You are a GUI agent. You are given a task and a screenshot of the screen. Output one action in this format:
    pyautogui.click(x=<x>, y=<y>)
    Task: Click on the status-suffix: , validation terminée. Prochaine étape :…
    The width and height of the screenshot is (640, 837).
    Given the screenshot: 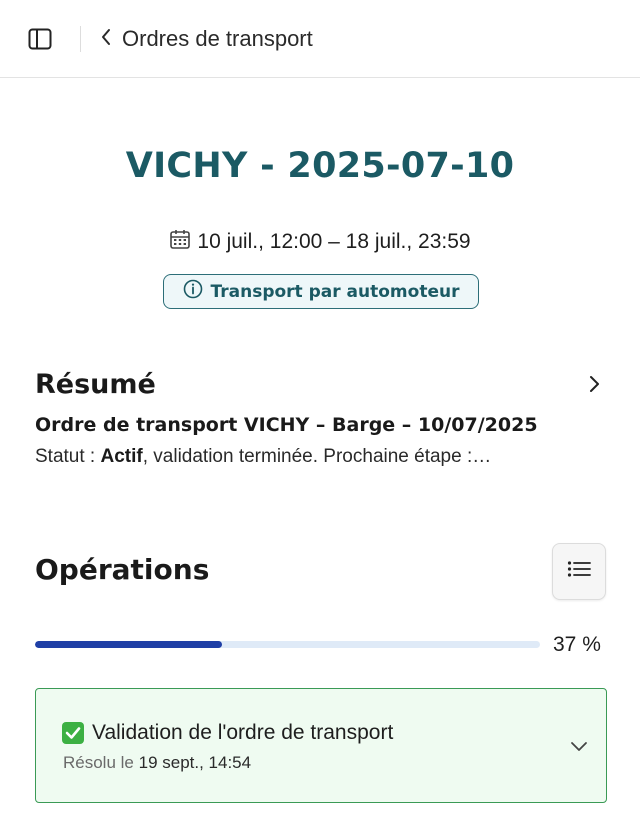 What is the action you would take?
    pyautogui.click(x=317, y=456)
    